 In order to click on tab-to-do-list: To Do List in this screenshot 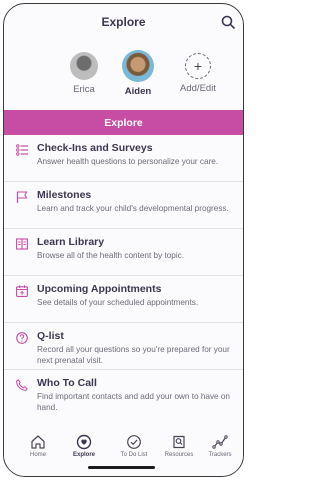, I will do `click(134, 446)`.